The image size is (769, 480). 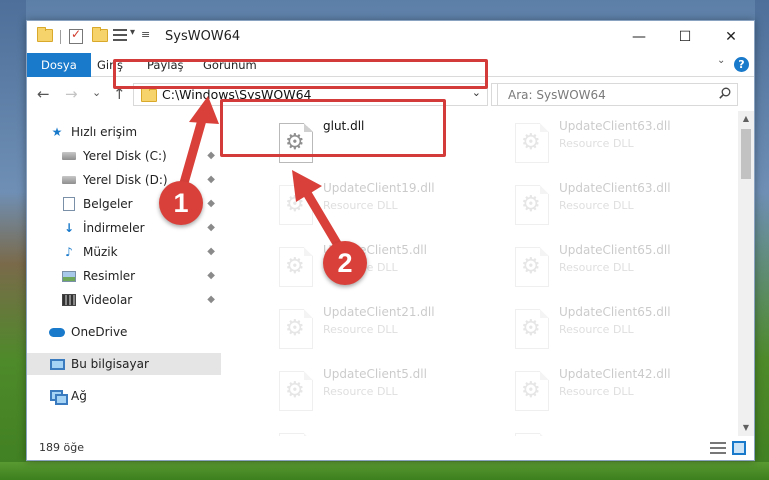 I want to click on sidebar-item-label: Videolar, so click(x=108, y=300).